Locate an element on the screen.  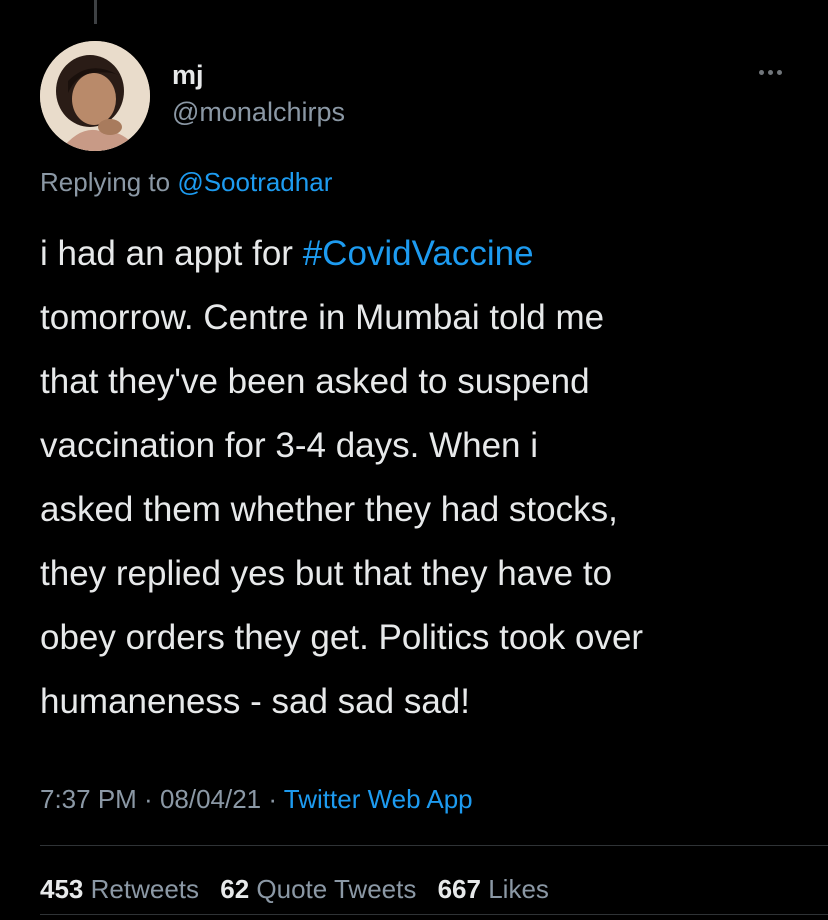
tweet-text-segment: i had an appt for is located at coordinates (171, 253).